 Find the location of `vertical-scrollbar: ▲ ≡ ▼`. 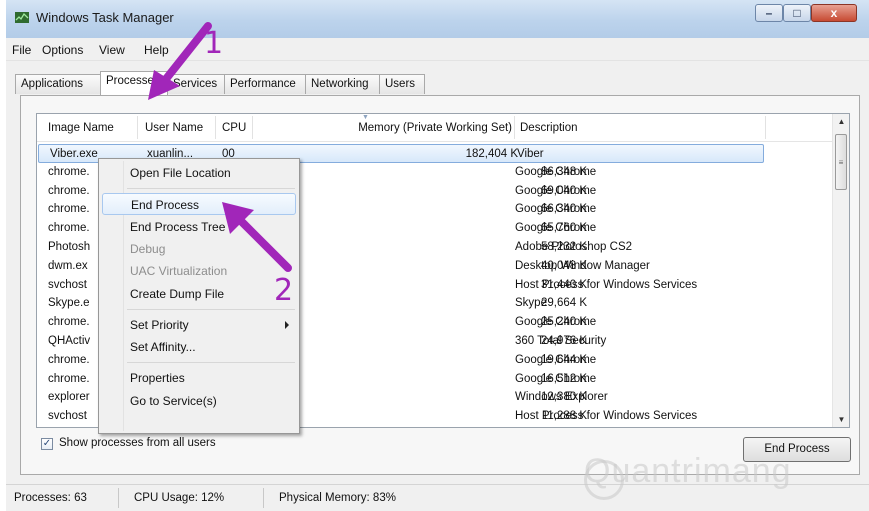

vertical-scrollbar: ▲ ≡ ▼ is located at coordinates (840, 270).